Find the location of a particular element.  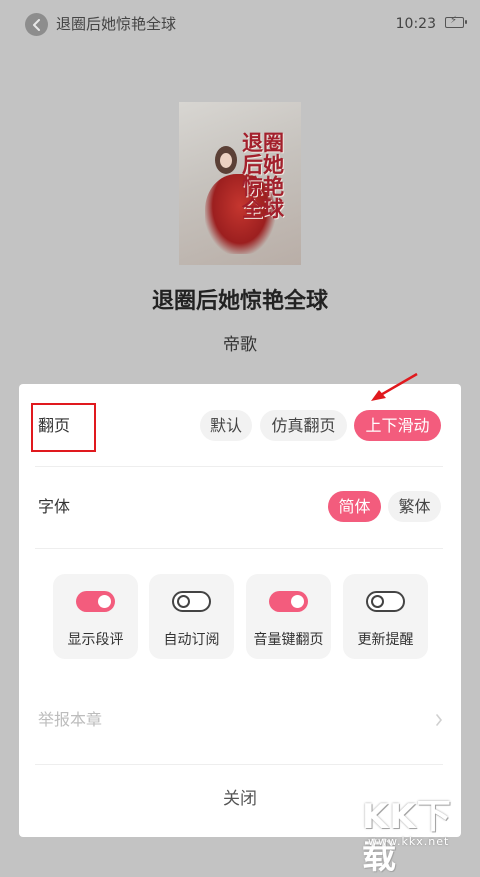

toggle-update-reminder: 更新提醒 is located at coordinates (385, 616).